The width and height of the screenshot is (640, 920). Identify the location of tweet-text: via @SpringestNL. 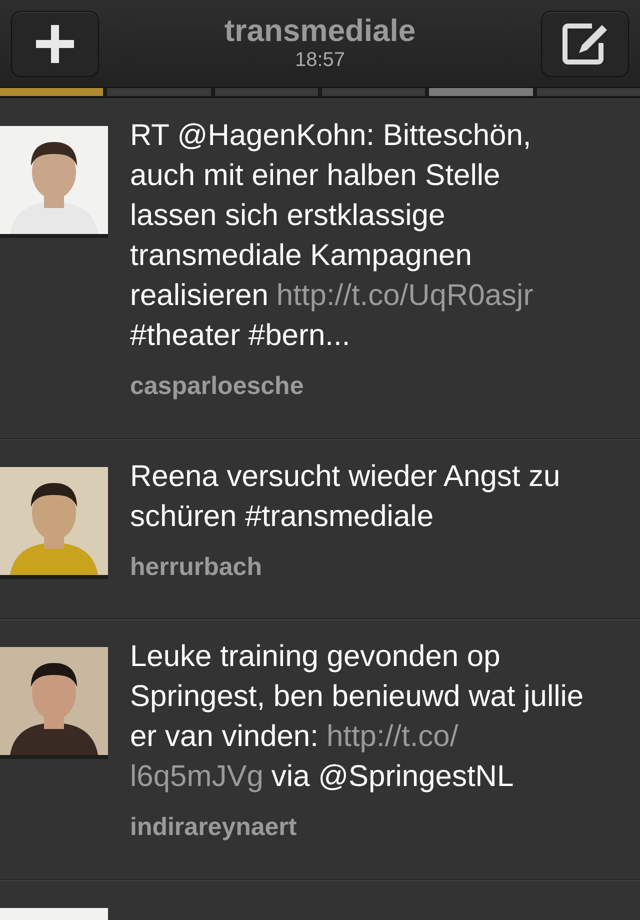
(392, 777).